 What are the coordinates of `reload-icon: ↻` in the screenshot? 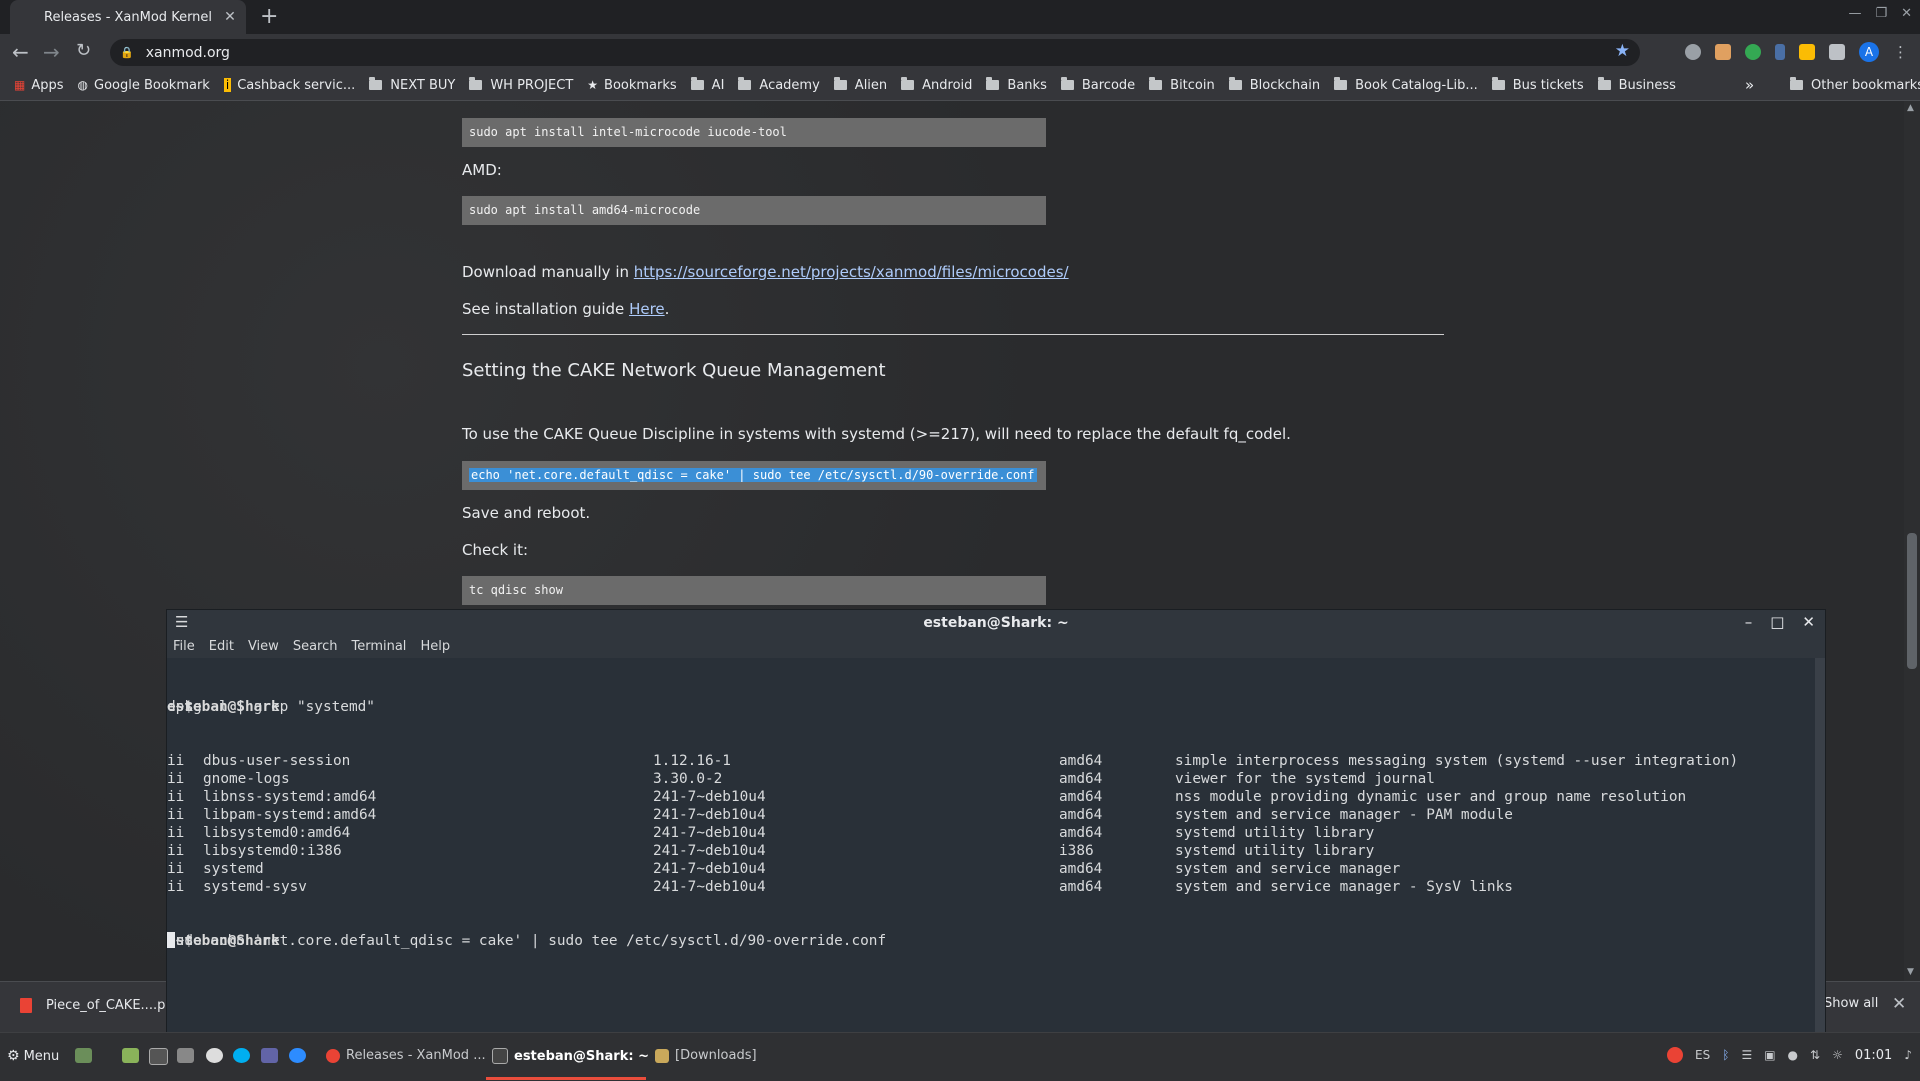 It's located at (83, 50).